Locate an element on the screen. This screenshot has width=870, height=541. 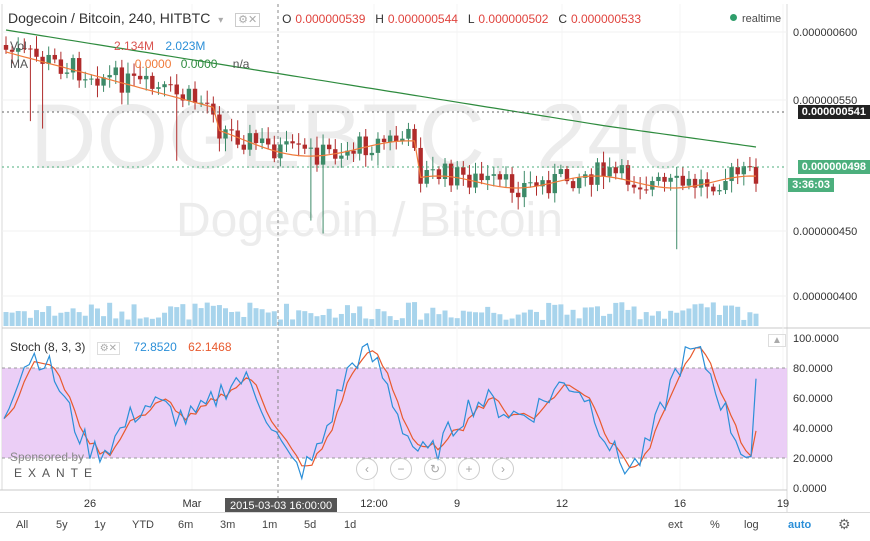
scroll-left-icon: ‹ is located at coordinates (367, 469).